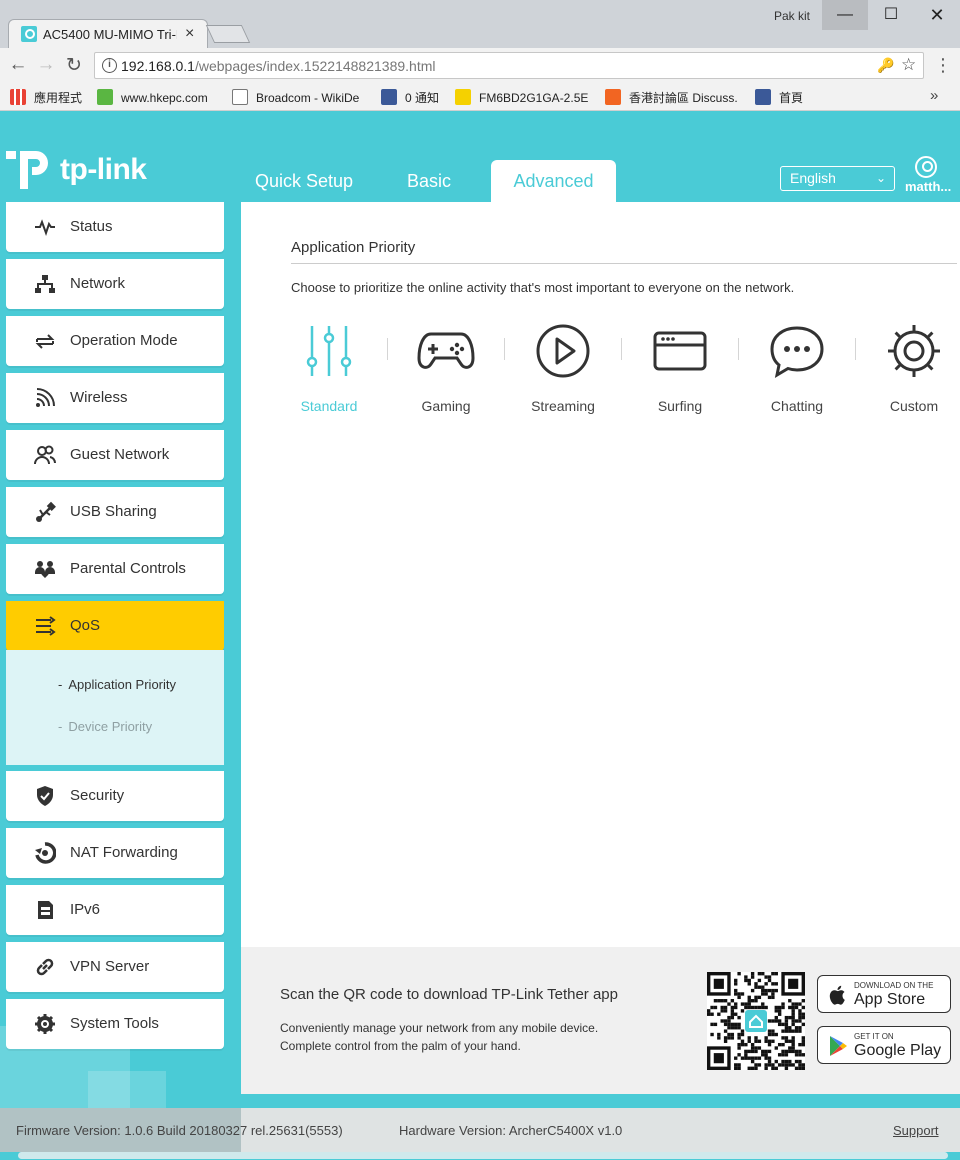  What do you see at coordinates (115, 398) in the screenshot?
I see `sidebar-item-wireless: Wireless` at bounding box center [115, 398].